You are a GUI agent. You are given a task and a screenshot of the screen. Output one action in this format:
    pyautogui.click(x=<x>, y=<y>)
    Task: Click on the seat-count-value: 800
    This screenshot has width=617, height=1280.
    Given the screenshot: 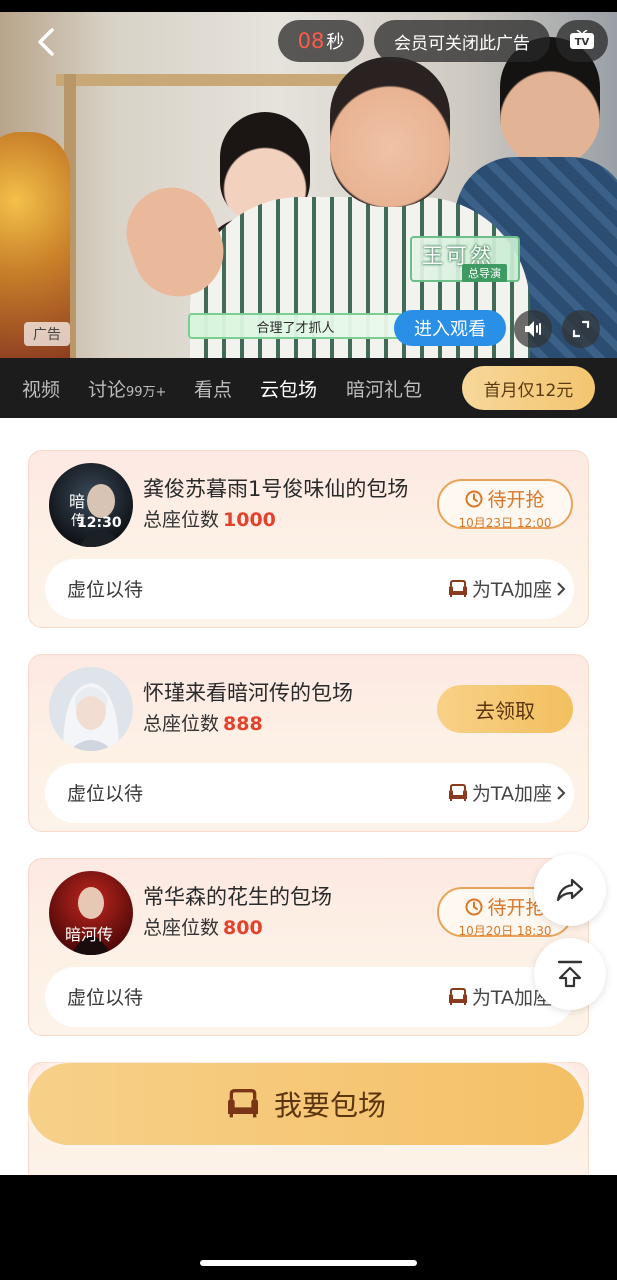 What is the action you would take?
    pyautogui.click(x=243, y=928)
    